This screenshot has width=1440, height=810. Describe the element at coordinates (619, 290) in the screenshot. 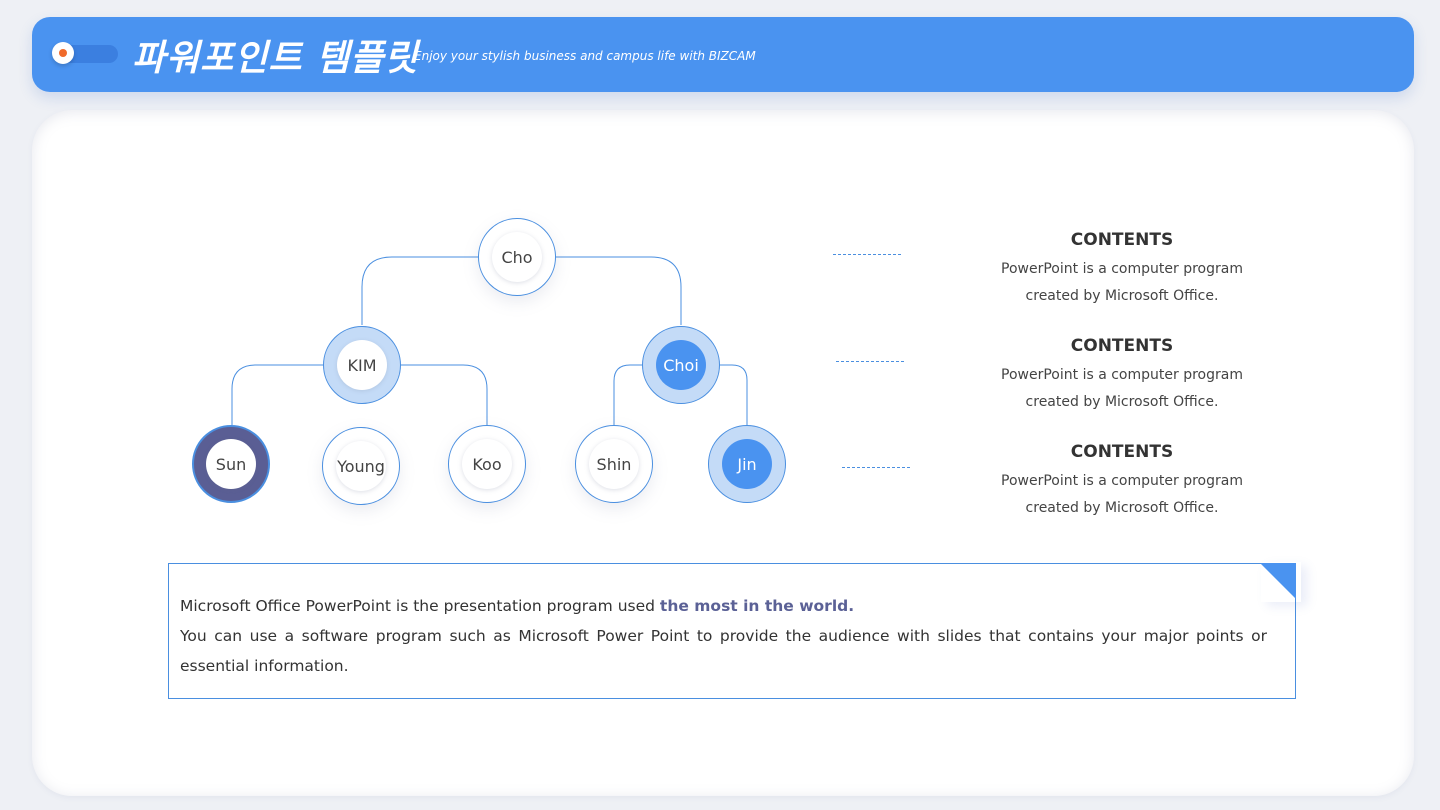

I see `connector-cho-choi` at that location.